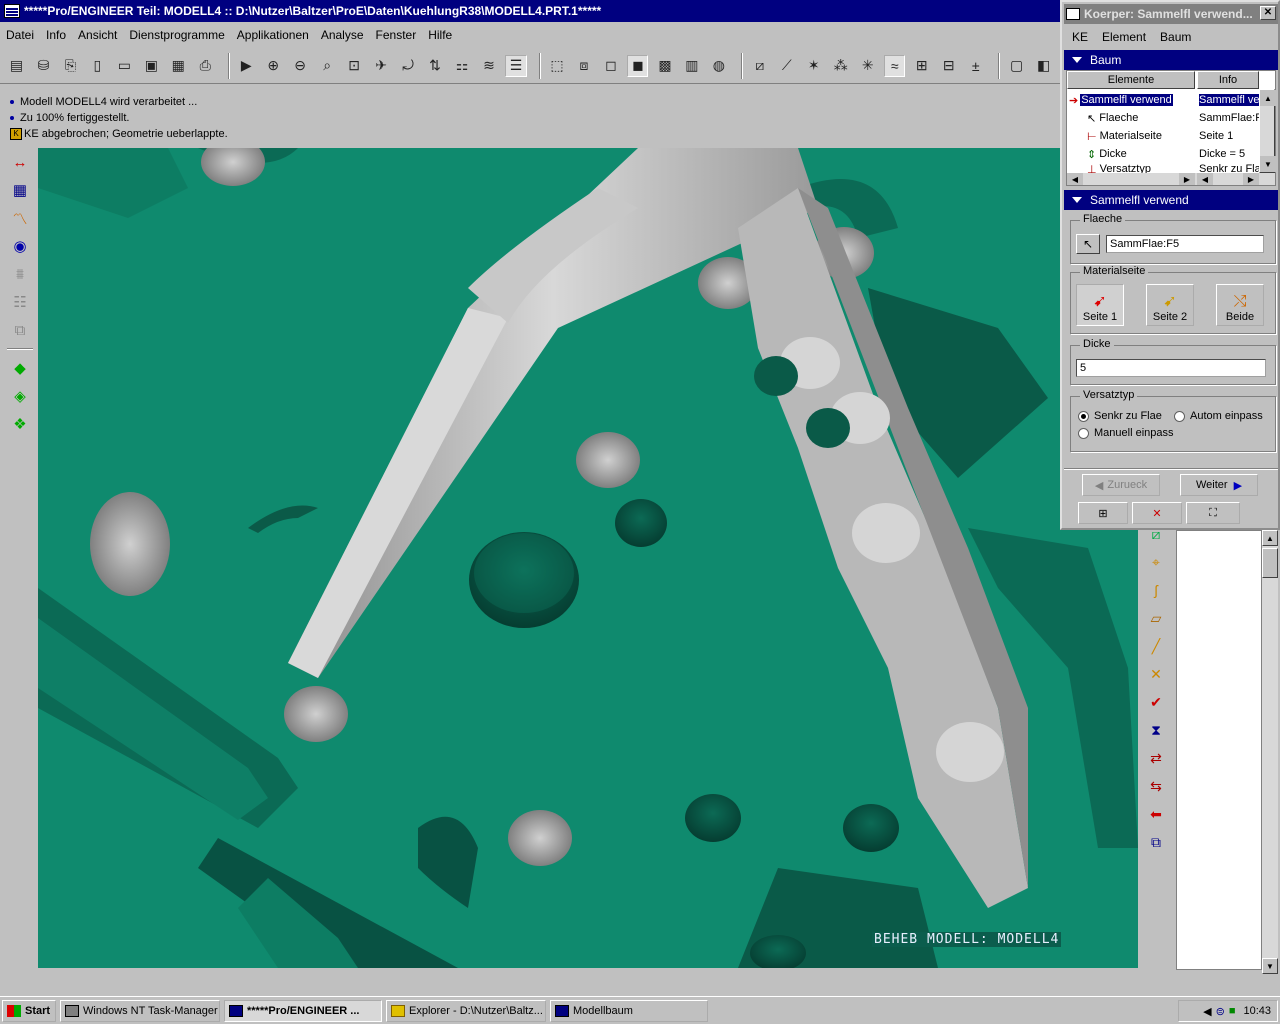  What do you see at coordinates (1171, 60) in the screenshot?
I see `baum-section-header: Baum` at bounding box center [1171, 60].